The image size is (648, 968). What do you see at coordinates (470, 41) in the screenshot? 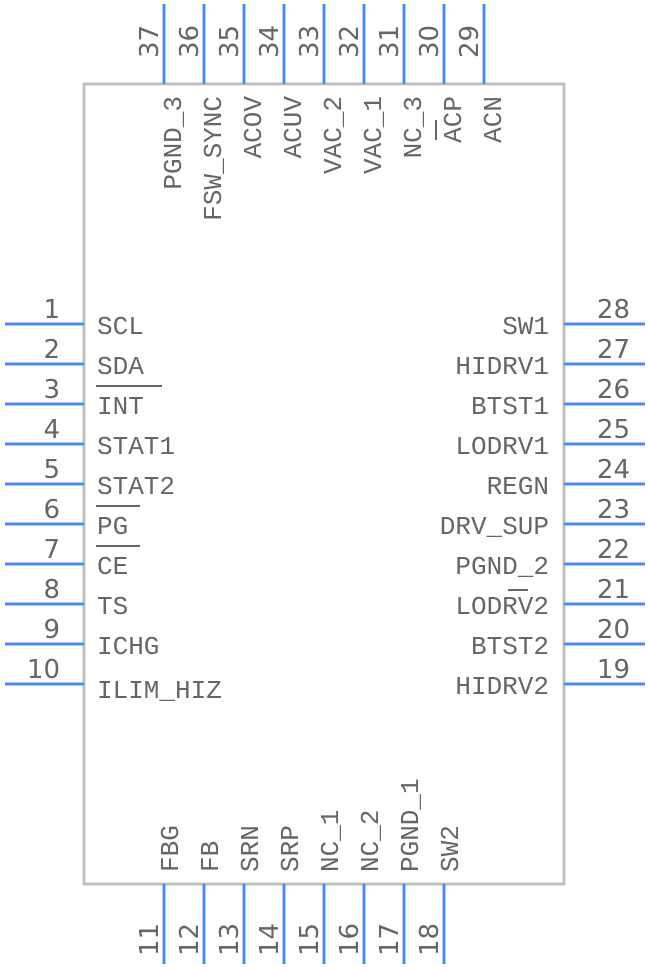
I see `pin-number: 29` at bounding box center [470, 41].